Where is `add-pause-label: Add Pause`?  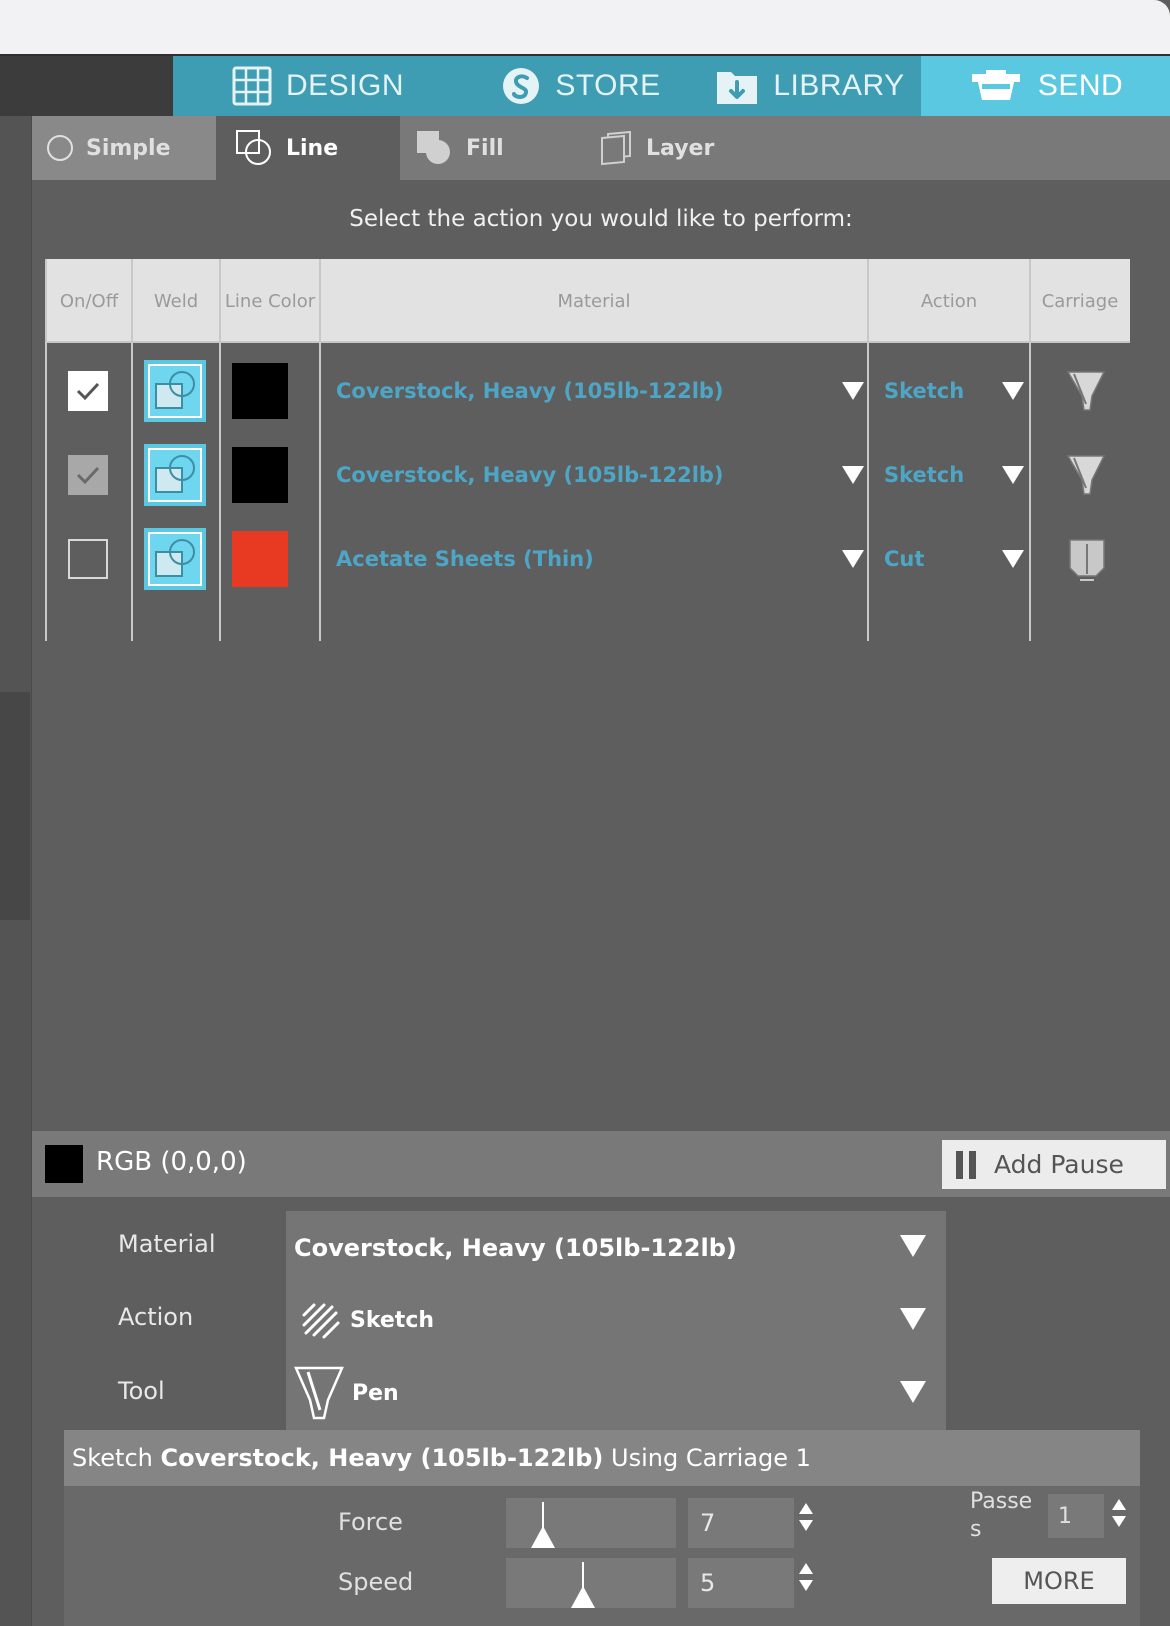
add-pause-label: Add Pause is located at coordinates (1059, 1164).